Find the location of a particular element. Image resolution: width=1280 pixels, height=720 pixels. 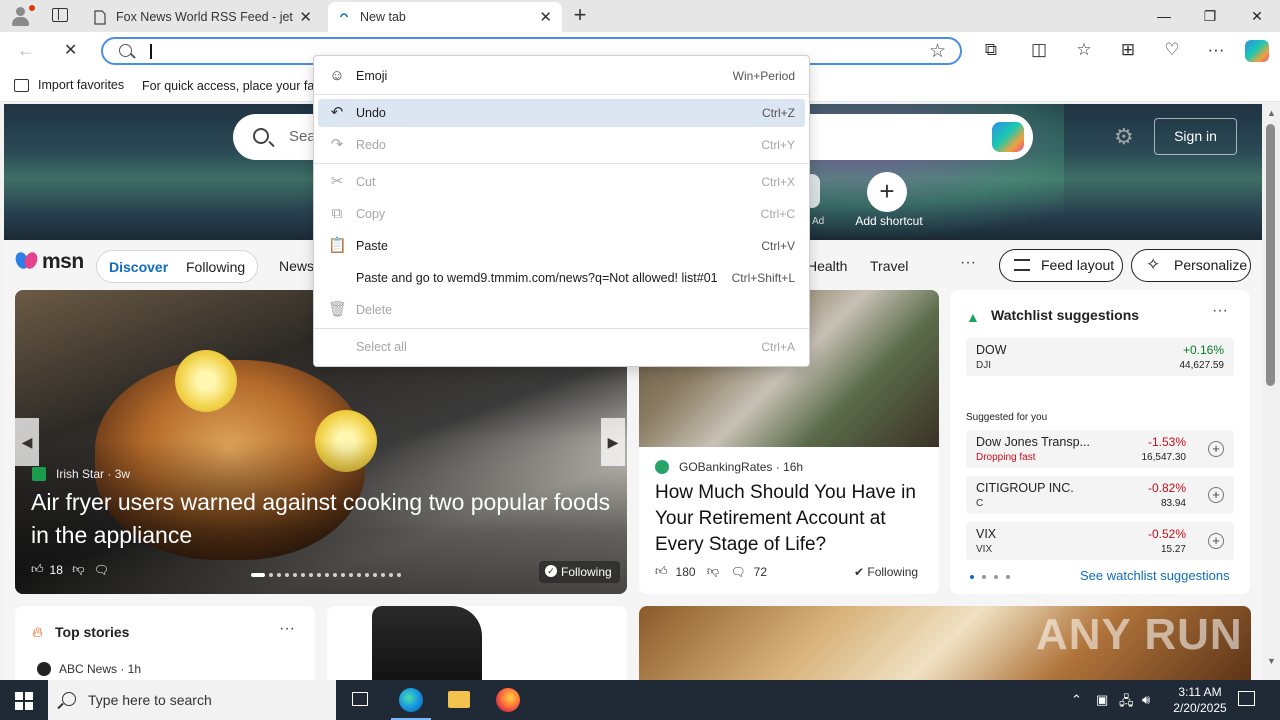

menu-item-cut: ✂ Cut Ctrl+X is located at coordinates (561, 182).